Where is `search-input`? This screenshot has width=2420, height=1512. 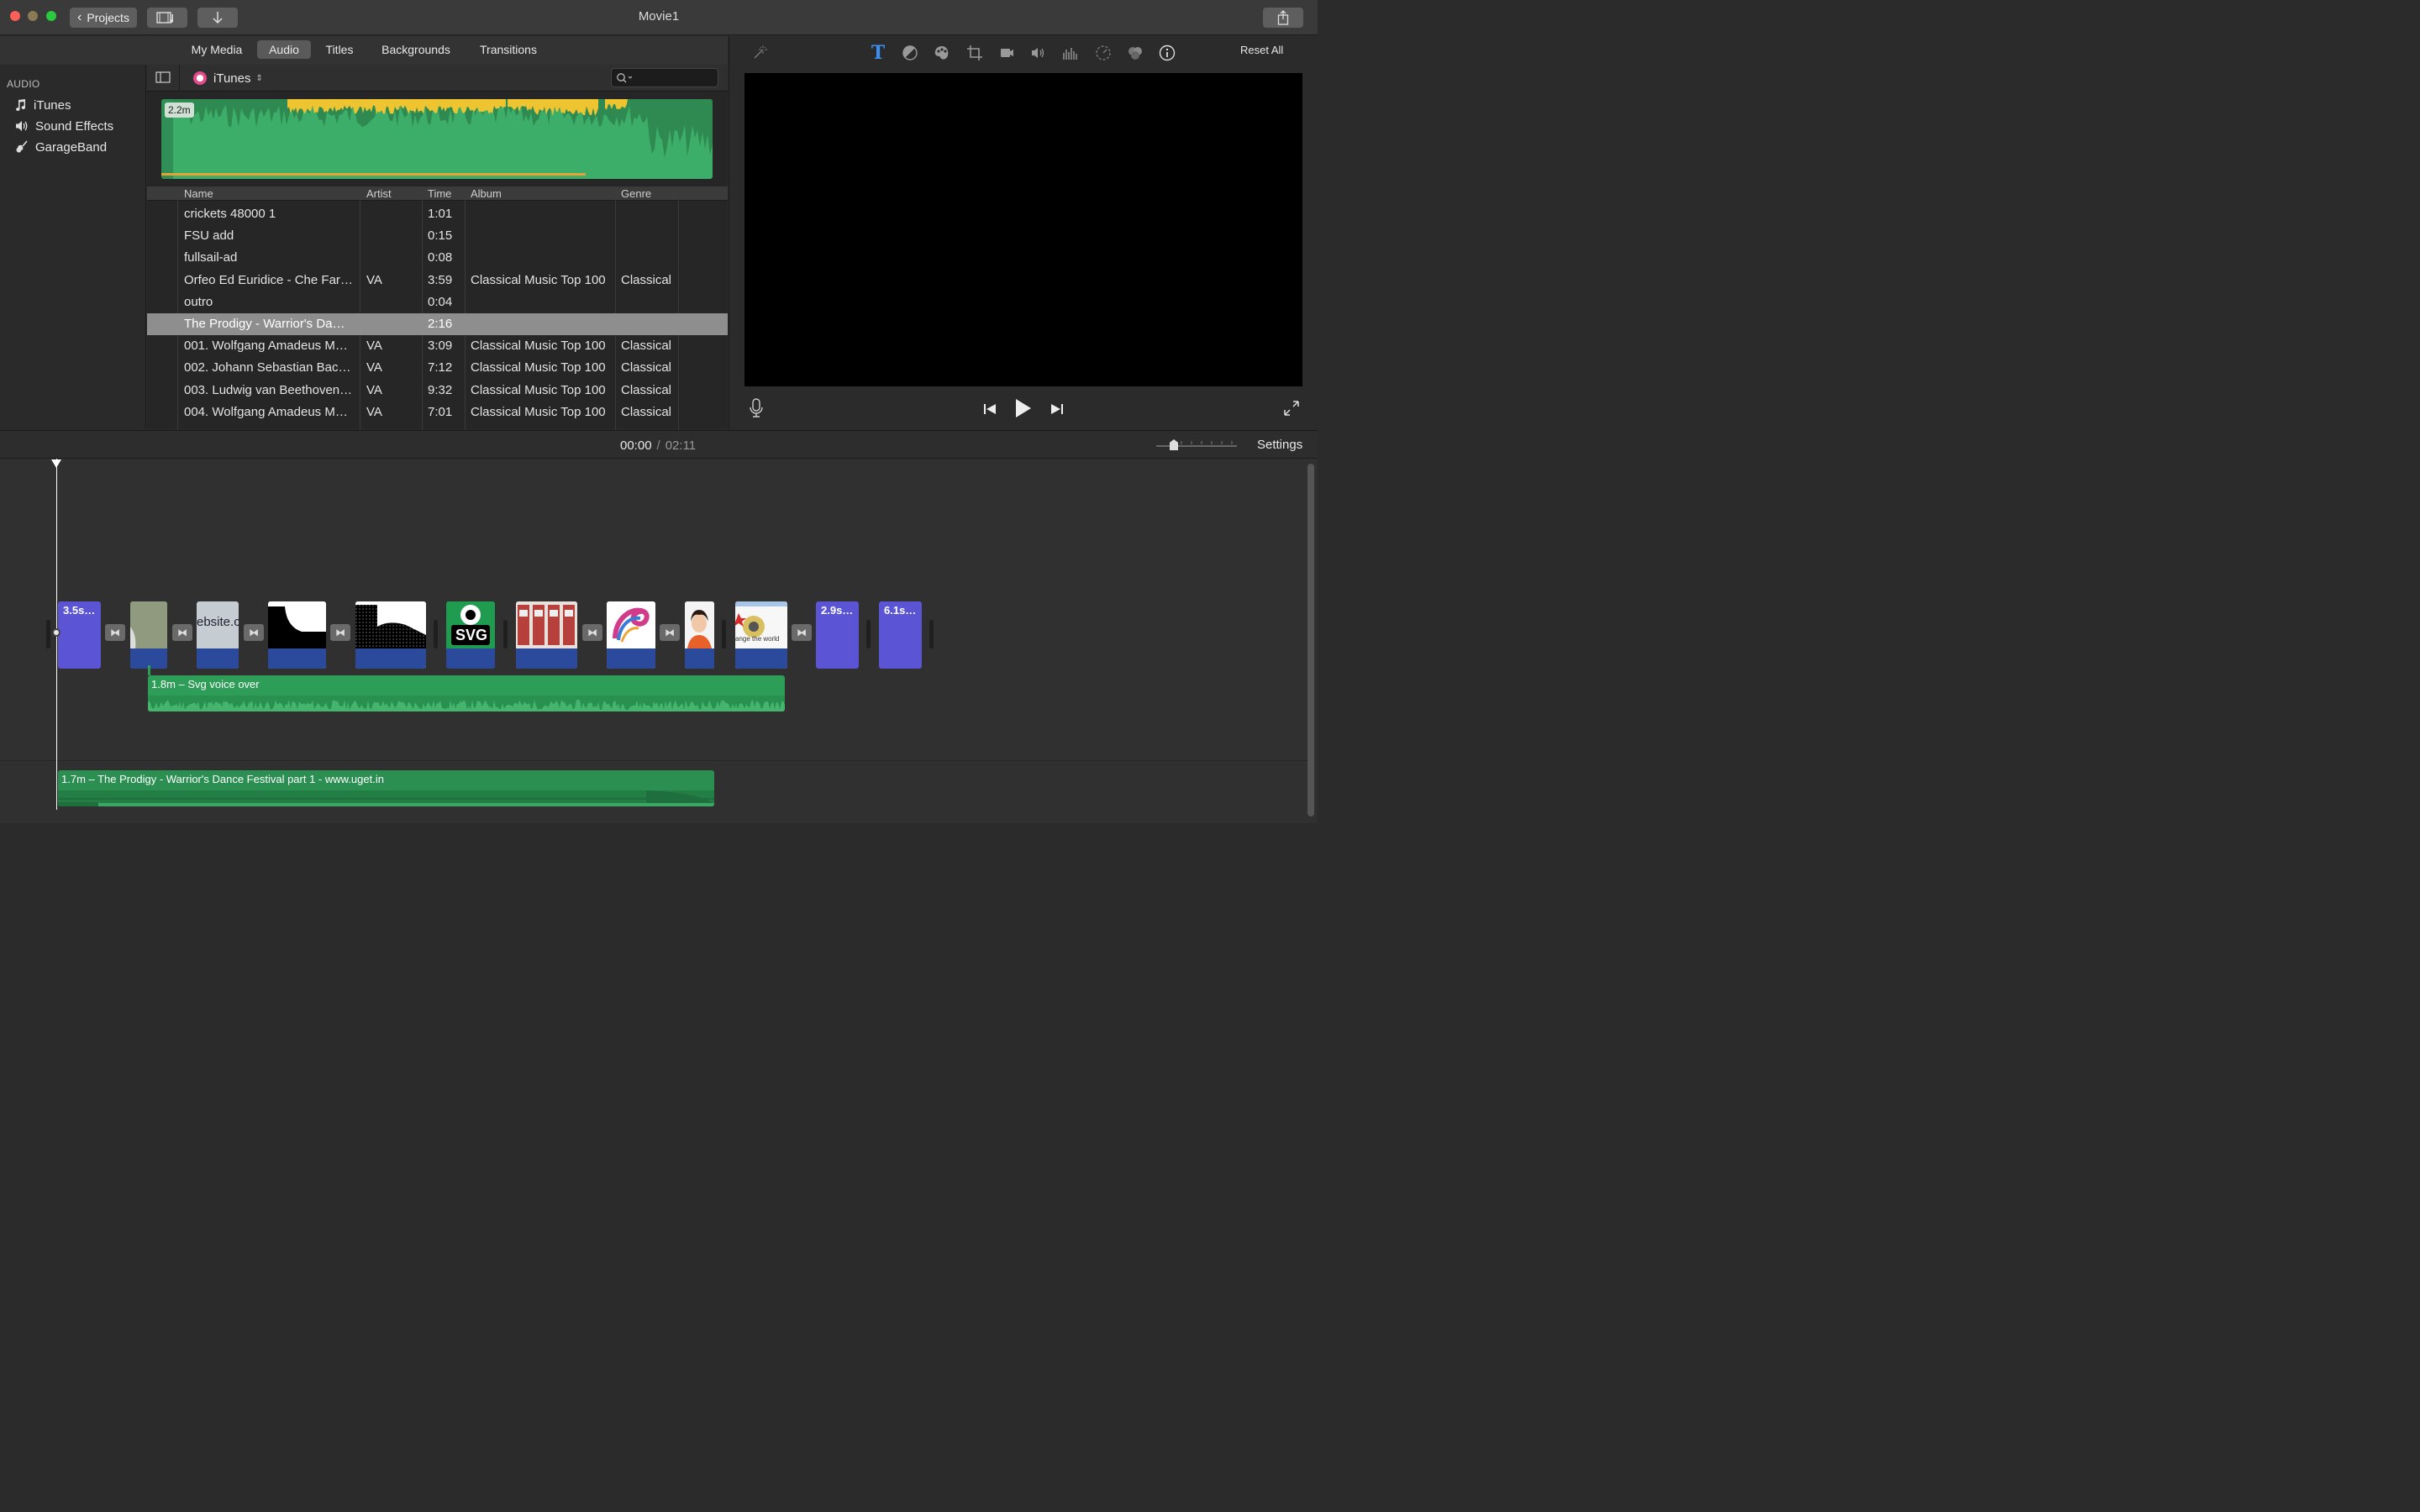 search-input is located at coordinates (672, 77).